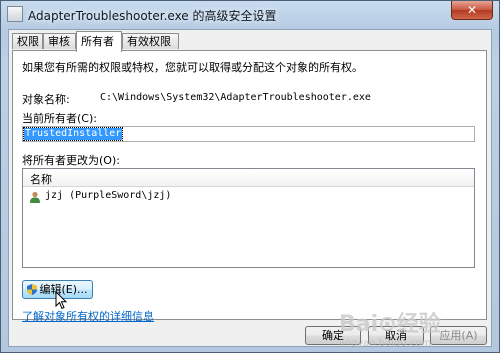 This screenshot has height=353, width=500. Describe the element at coordinates (88, 316) in the screenshot. I see `learn-more-link: 了解对象所有权的详细信息` at that location.